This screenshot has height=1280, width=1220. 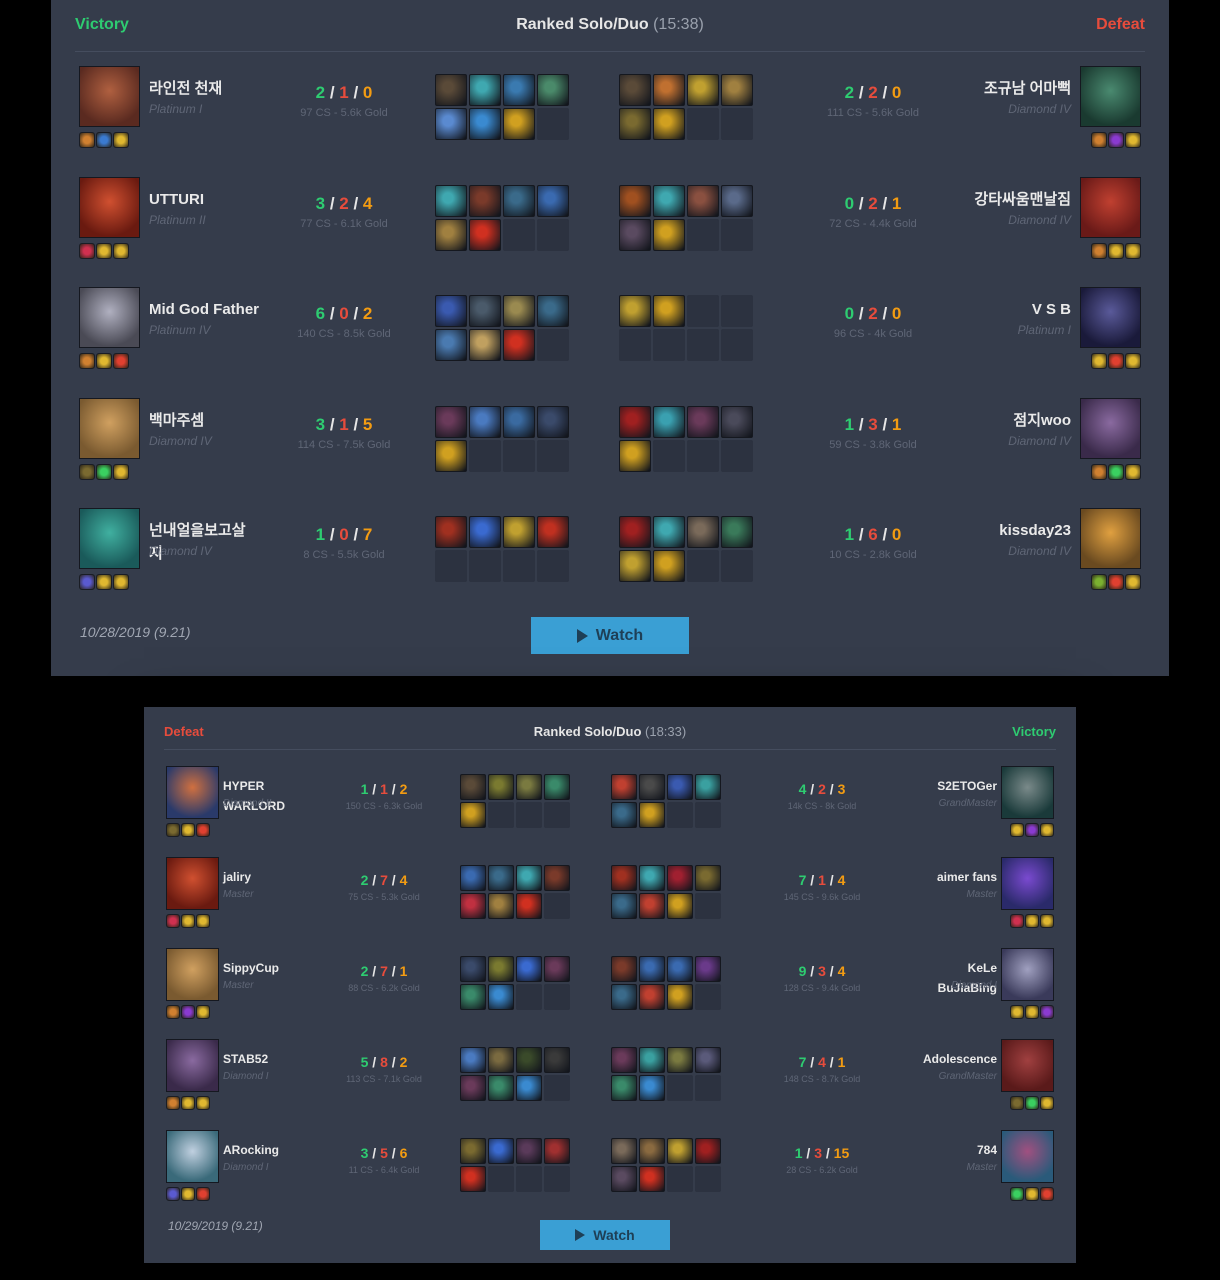 I want to click on player-name: Mid God Father, so click(x=204, y=309).